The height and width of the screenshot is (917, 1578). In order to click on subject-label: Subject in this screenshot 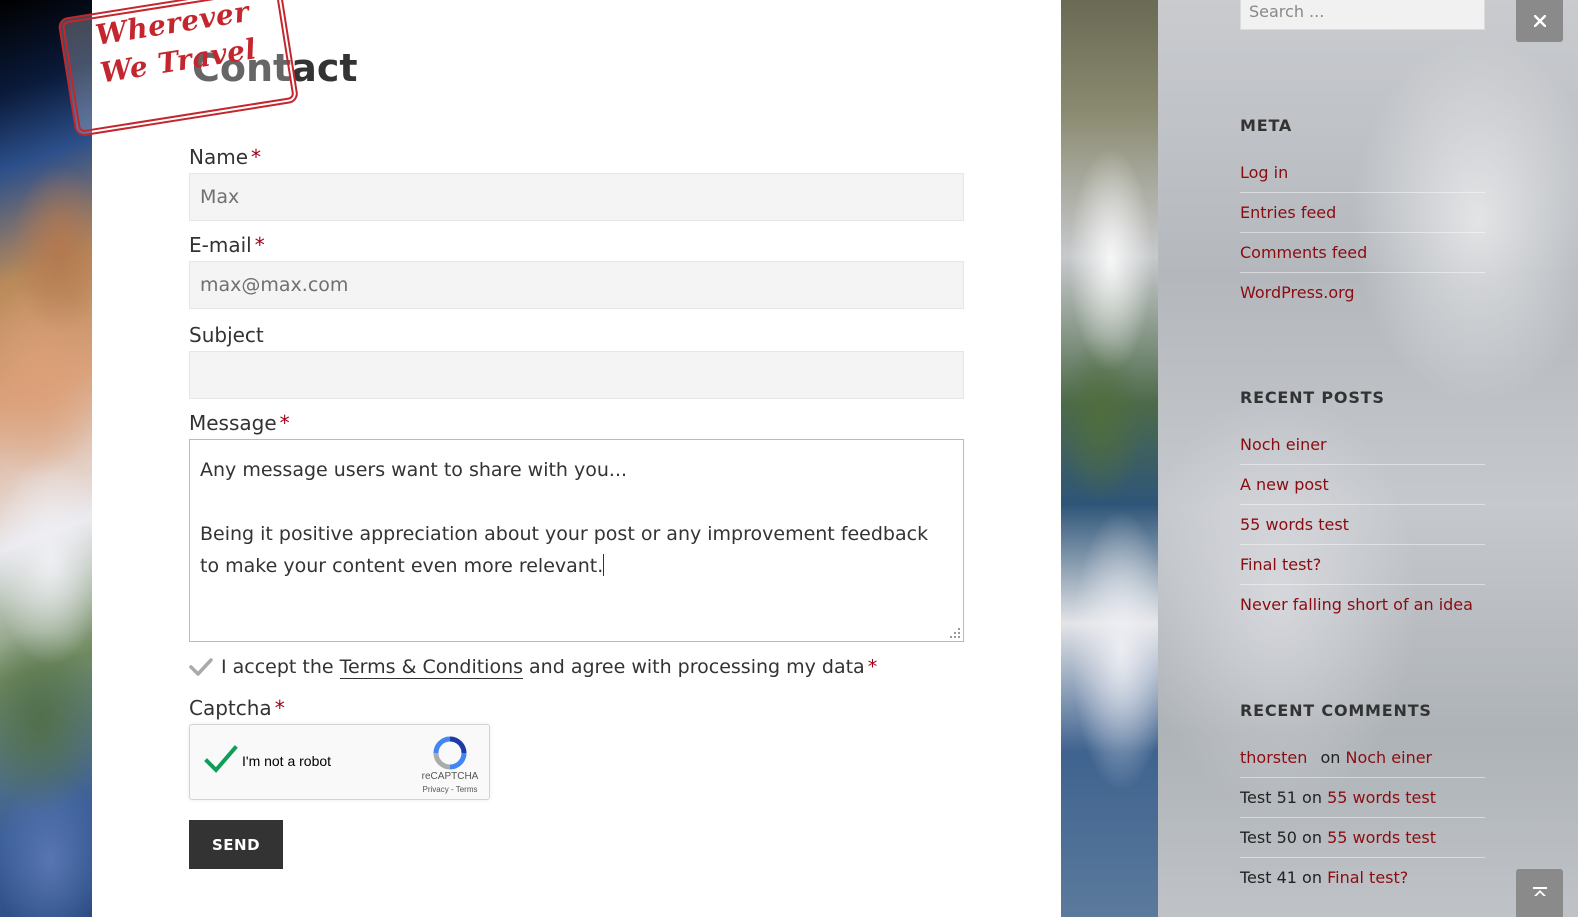, I will do `click(226, 335)`.